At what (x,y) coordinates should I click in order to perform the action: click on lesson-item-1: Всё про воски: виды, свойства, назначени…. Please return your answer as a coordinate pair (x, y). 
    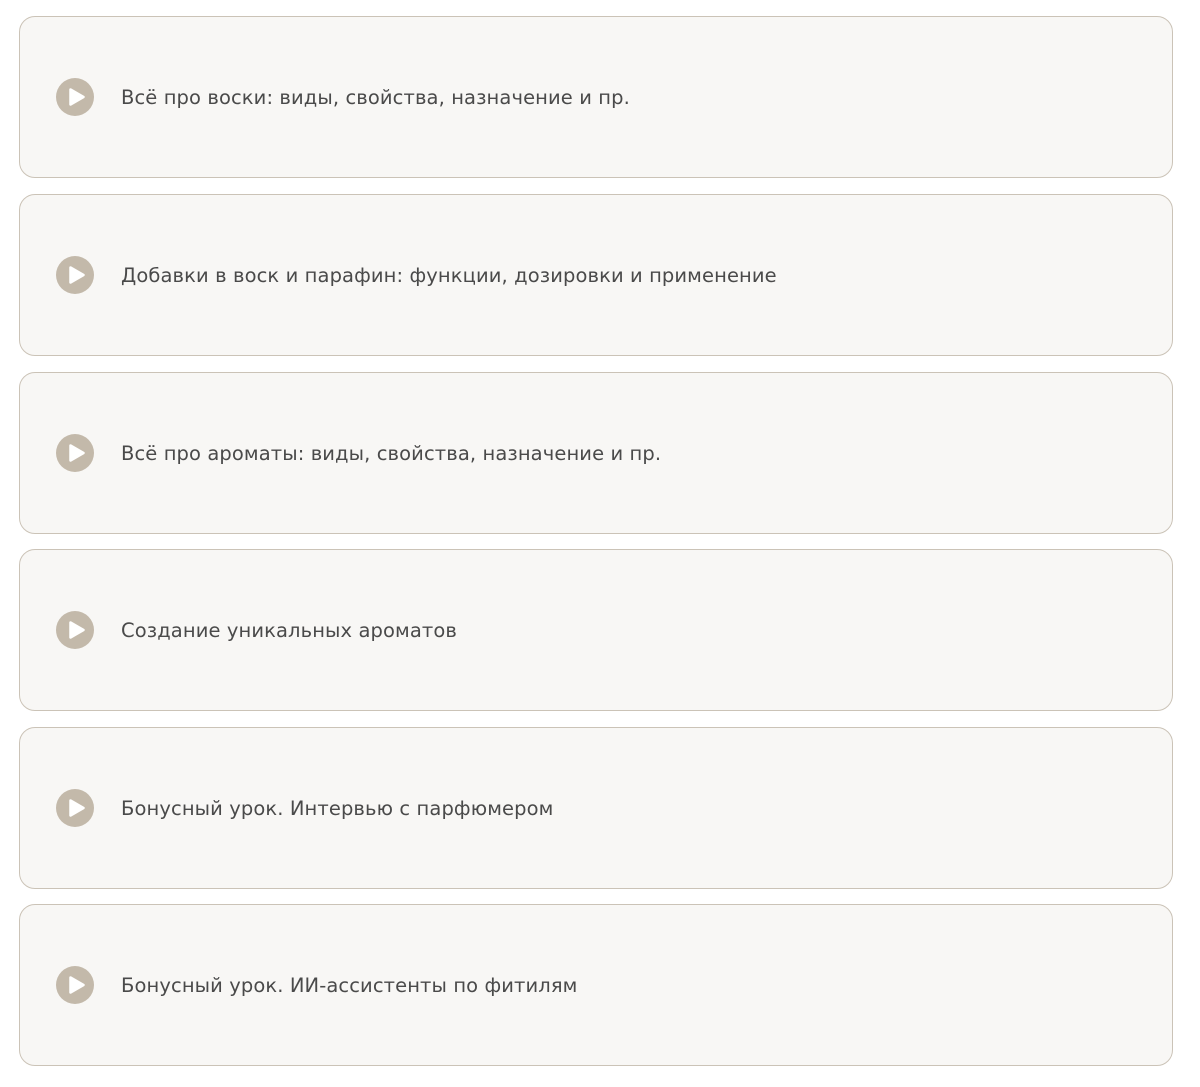
    Looking at the image, I should click on (596, 97).